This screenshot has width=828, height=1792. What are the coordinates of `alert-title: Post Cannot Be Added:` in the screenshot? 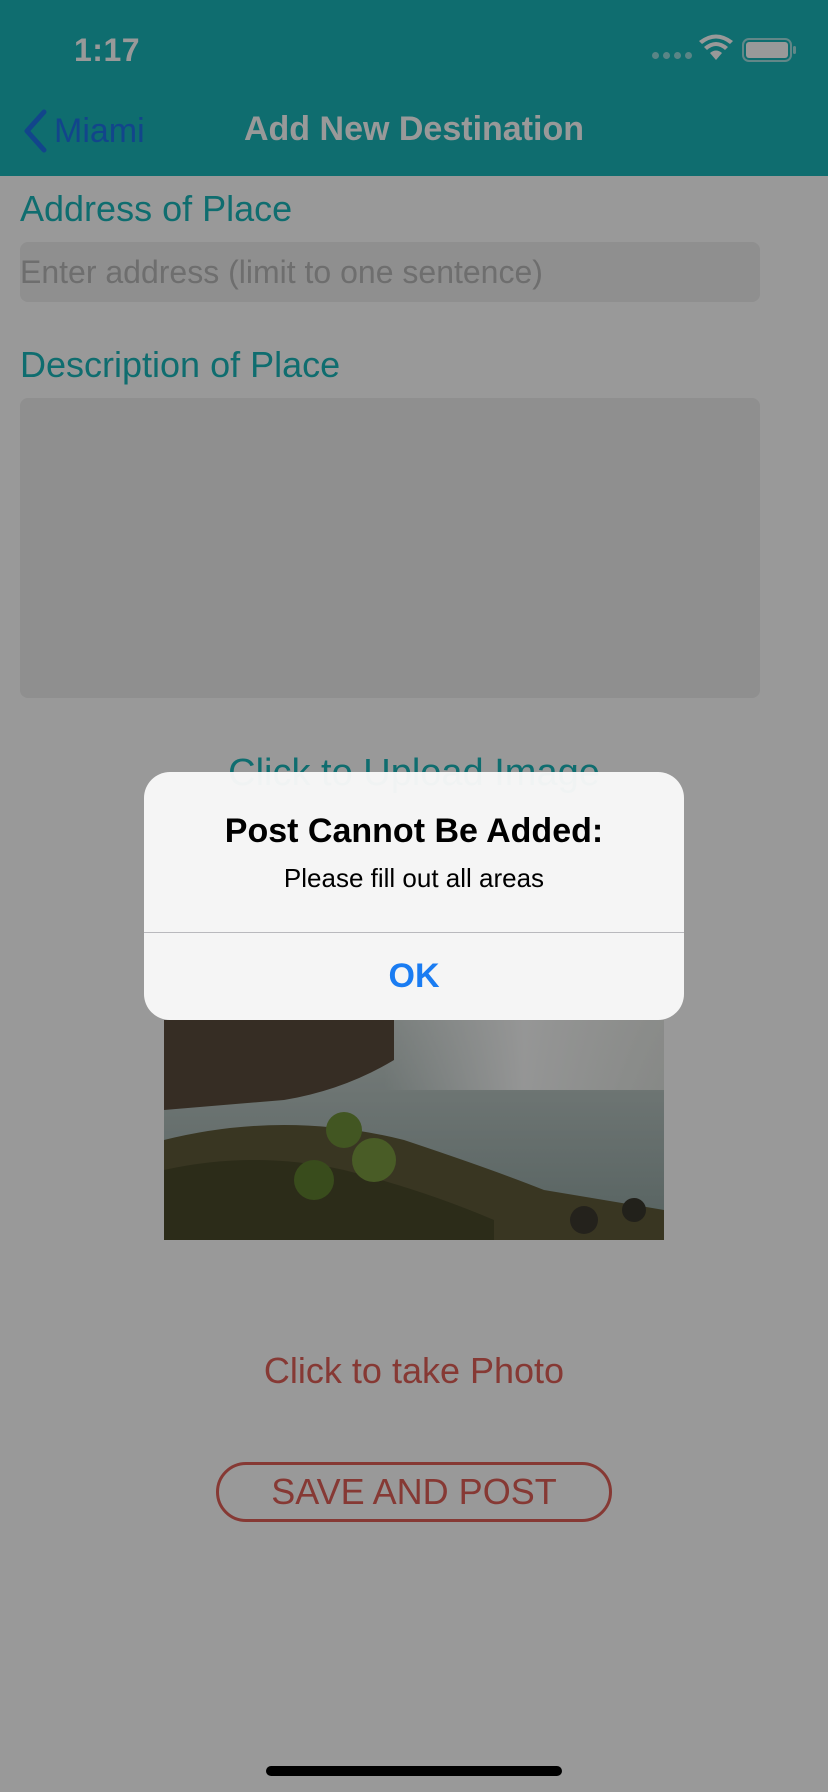 It's located at (414, 831).